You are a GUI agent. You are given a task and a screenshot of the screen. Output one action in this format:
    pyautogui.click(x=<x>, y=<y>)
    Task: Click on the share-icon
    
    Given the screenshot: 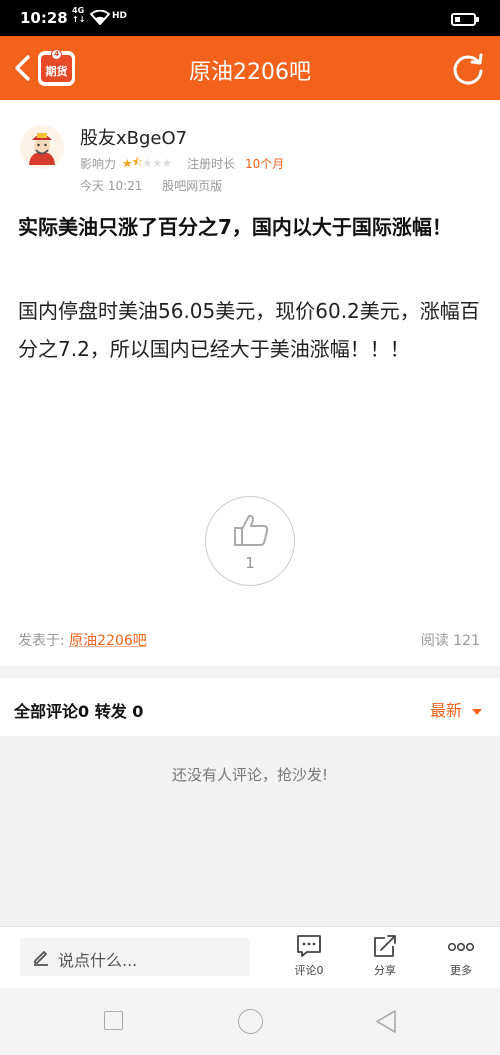 What is the action you would take?
    pyautogui.click(x=385, y=946)
    